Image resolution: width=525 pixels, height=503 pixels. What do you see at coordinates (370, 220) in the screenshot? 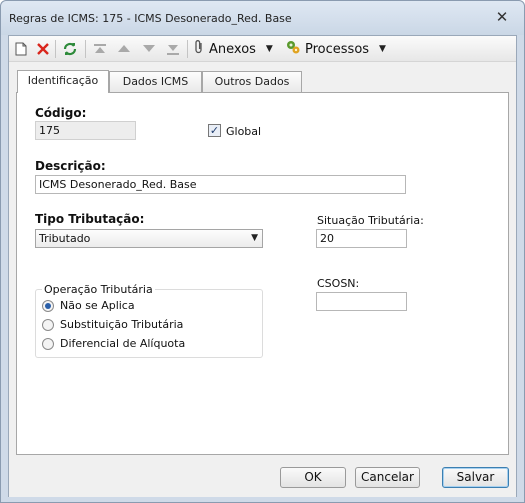
I see `situacao-tributaria-label: Situação Tributária:` at bounding box center [370, 220].